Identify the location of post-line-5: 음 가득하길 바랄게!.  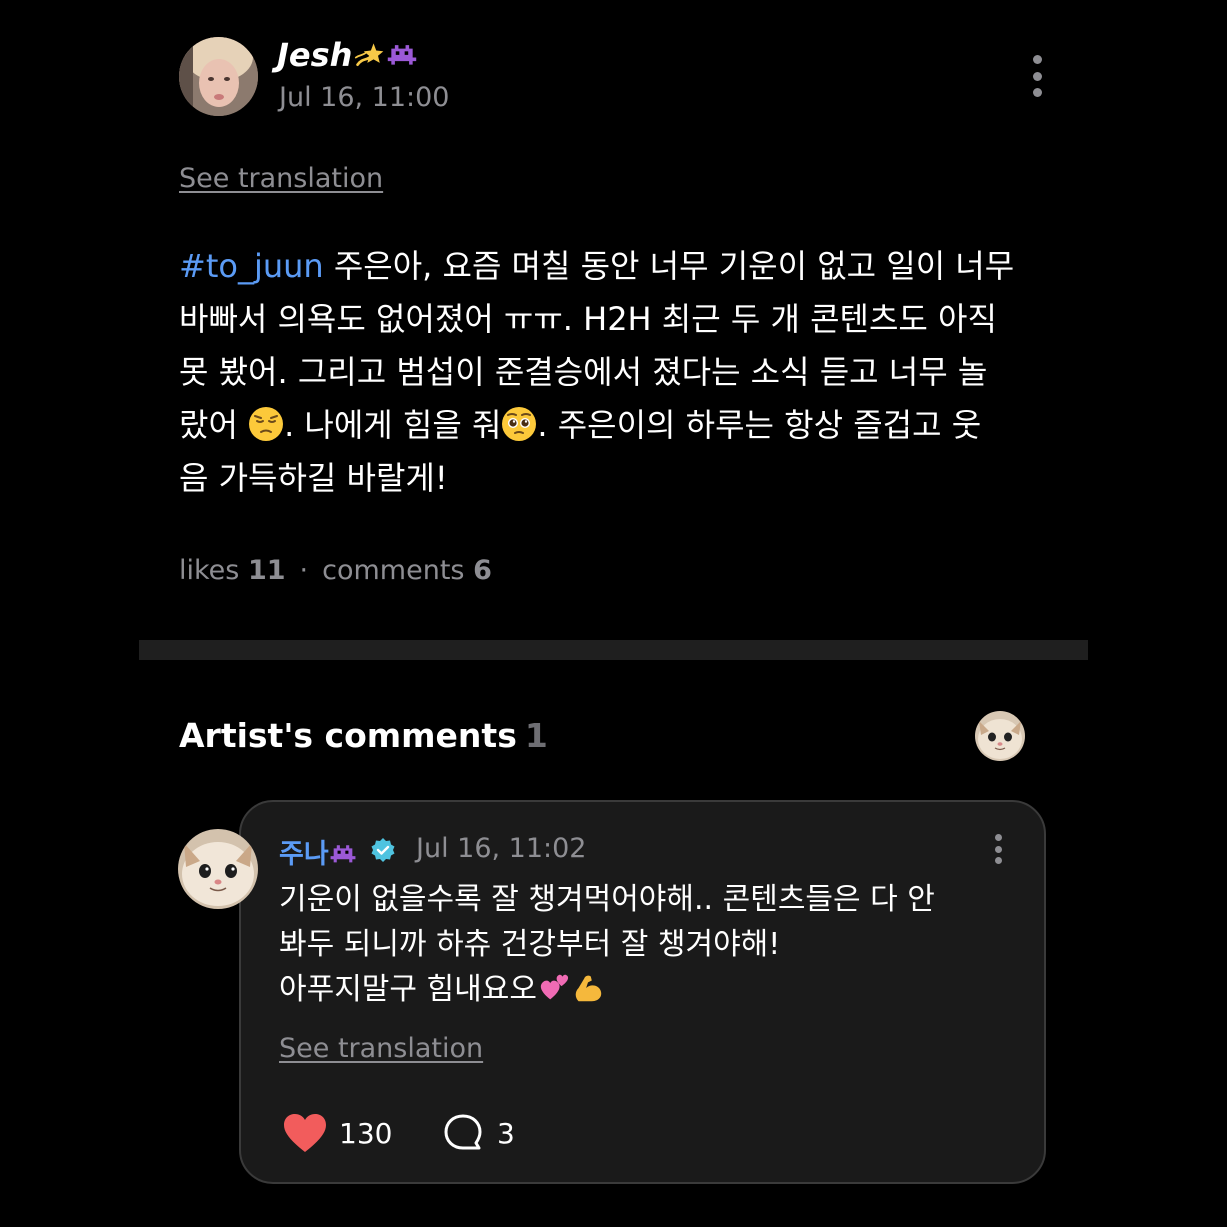
(313, 478).